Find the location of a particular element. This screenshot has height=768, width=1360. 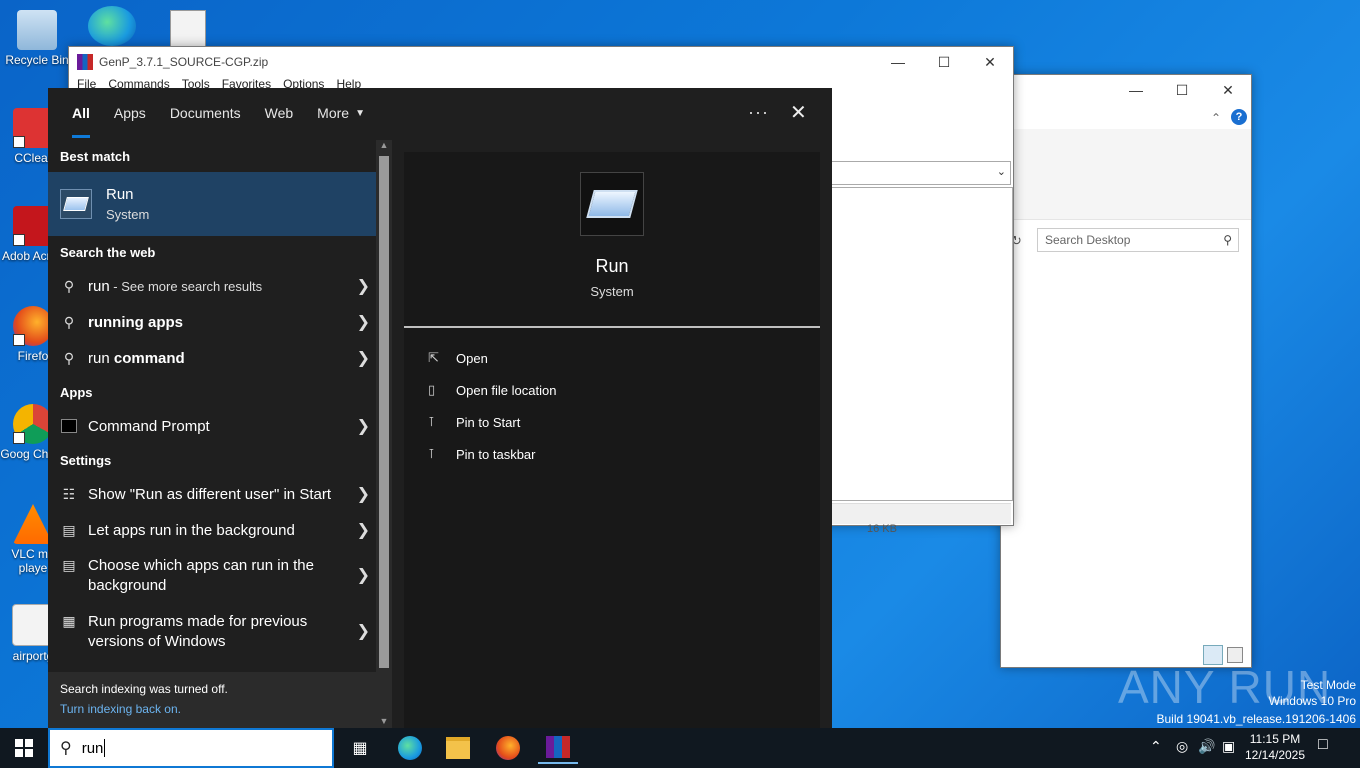

tab-web: Web is located at coordinates (279, 113).